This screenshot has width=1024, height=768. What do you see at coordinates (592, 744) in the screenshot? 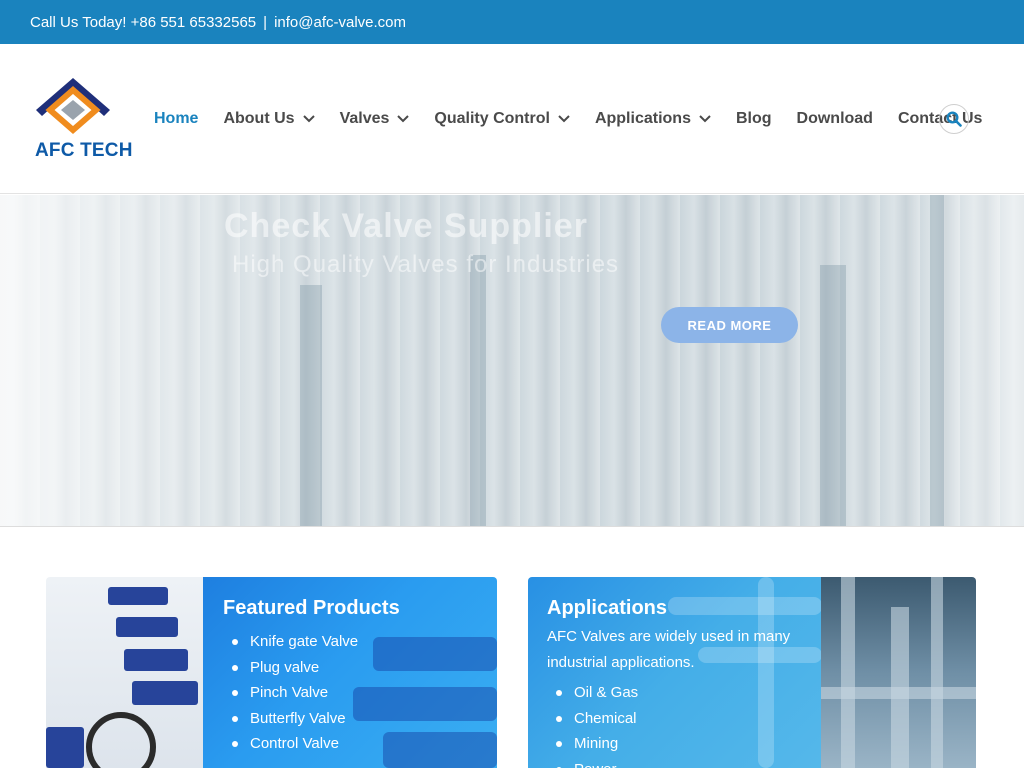
I see `application-link: Mining` at bounding box center [592, 744].